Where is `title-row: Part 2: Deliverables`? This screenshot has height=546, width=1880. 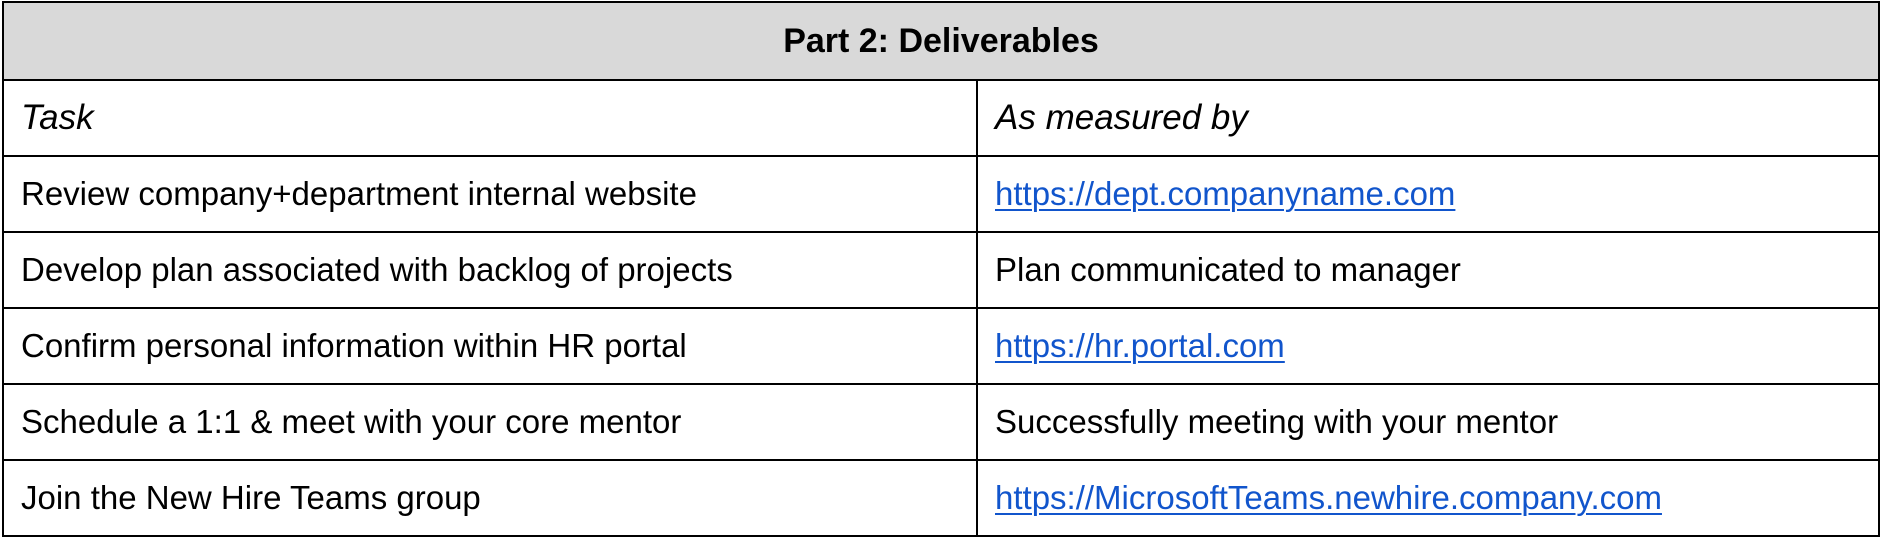
title-row: Part 2: Deliverables is located at coordinates (941, 41).